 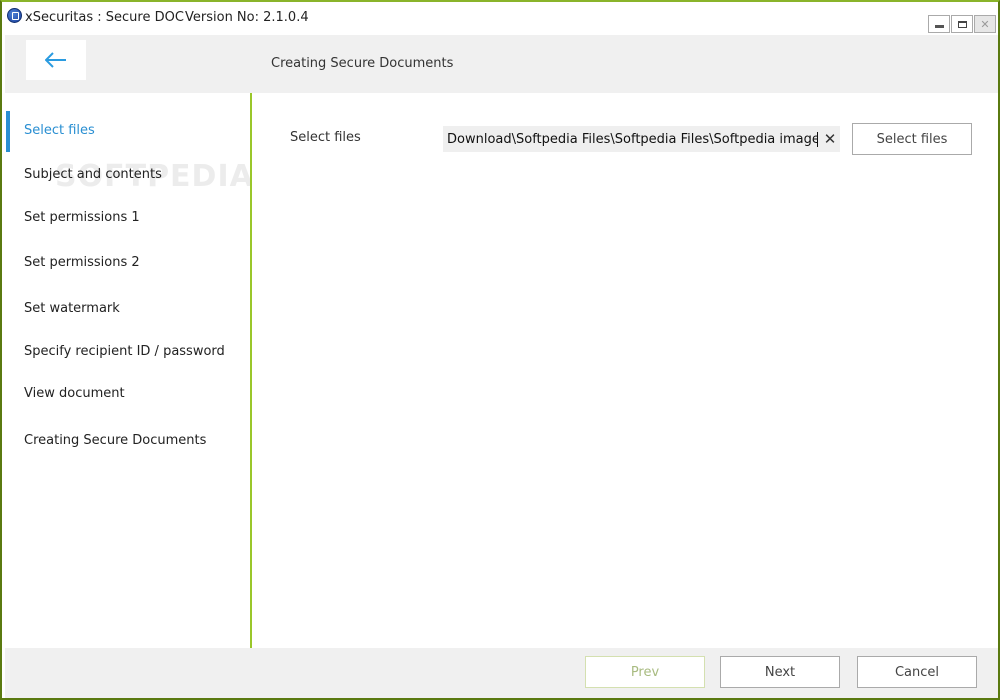 What do you see at coordinates (501, 64) in the screenshot?
I see `header-bar: Creating Secure Documents` at bounding box center [501, 64].